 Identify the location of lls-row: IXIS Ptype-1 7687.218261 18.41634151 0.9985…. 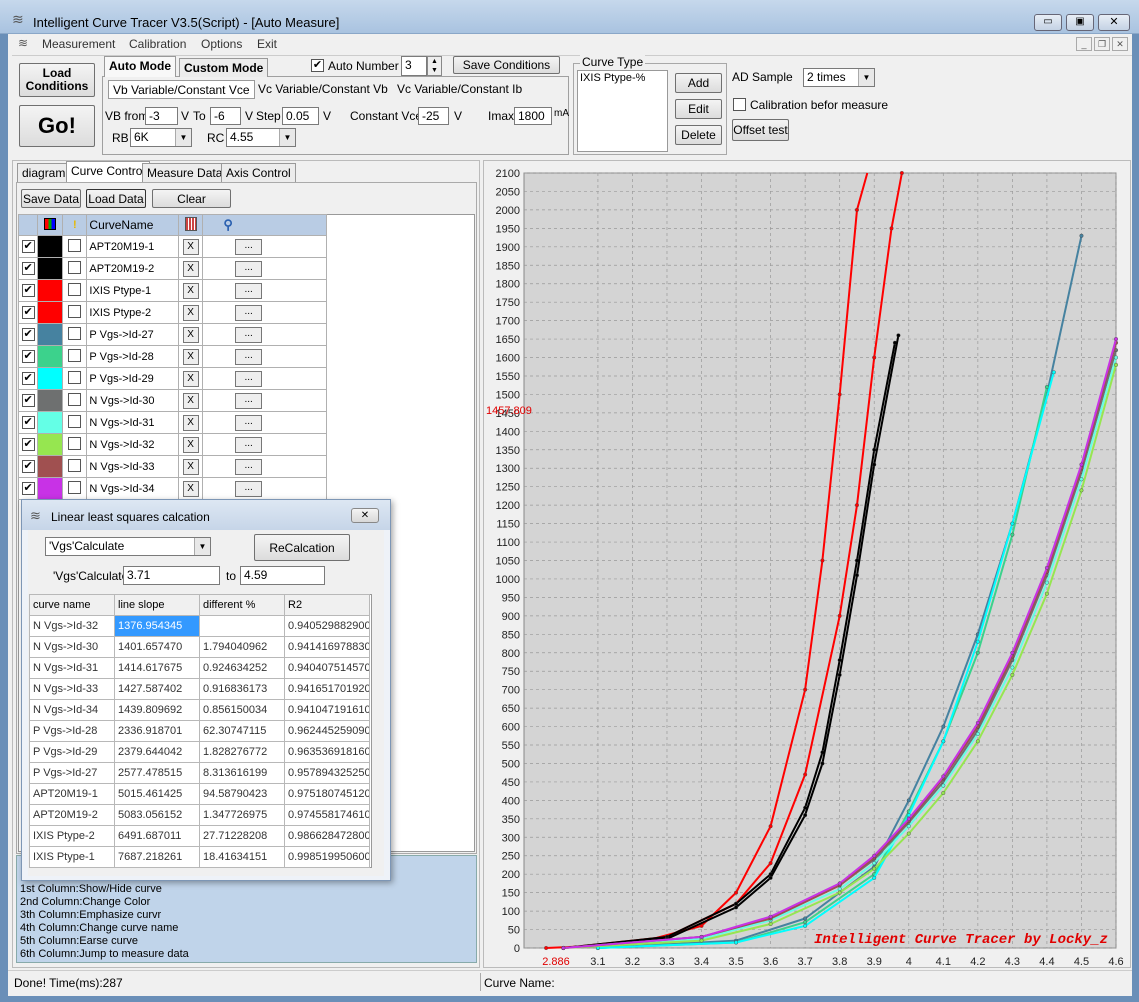
(199, 857).